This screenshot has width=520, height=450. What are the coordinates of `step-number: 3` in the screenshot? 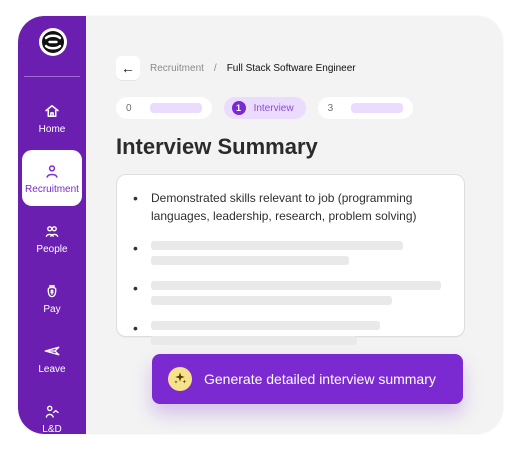 It's located at (330, 108).